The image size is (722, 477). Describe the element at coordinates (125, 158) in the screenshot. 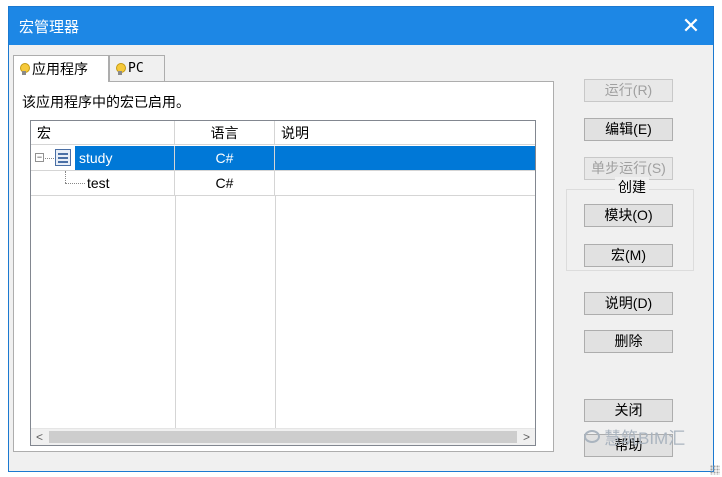

I see `macro-name-cell: study` at that location.